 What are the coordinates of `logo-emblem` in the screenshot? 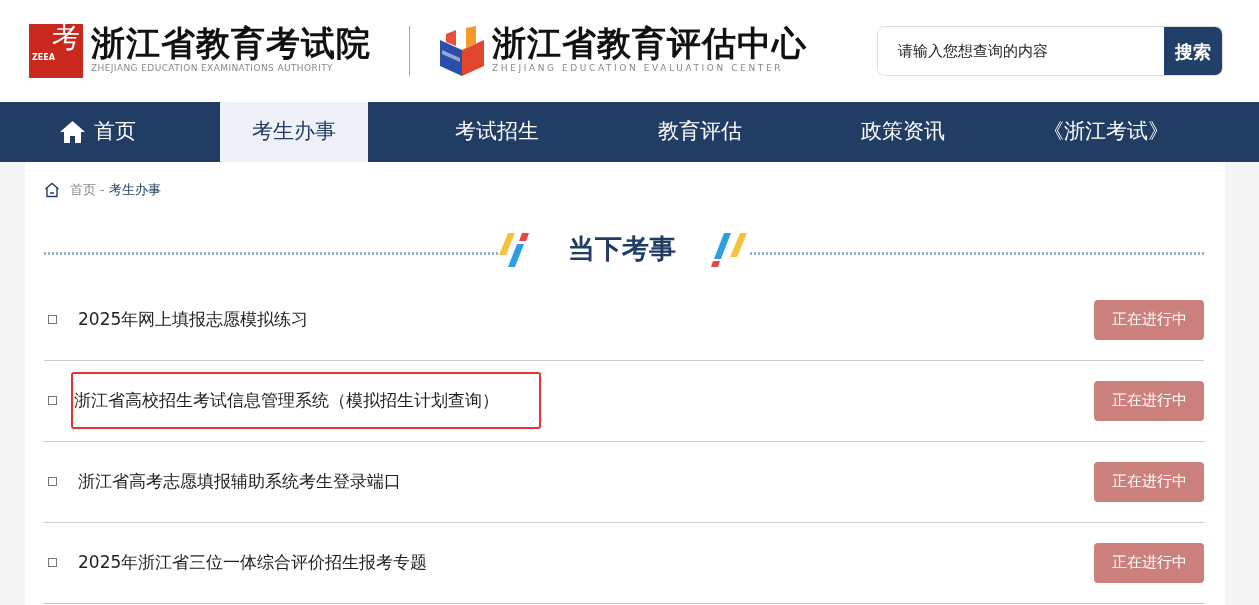 It's located at (462, 51).